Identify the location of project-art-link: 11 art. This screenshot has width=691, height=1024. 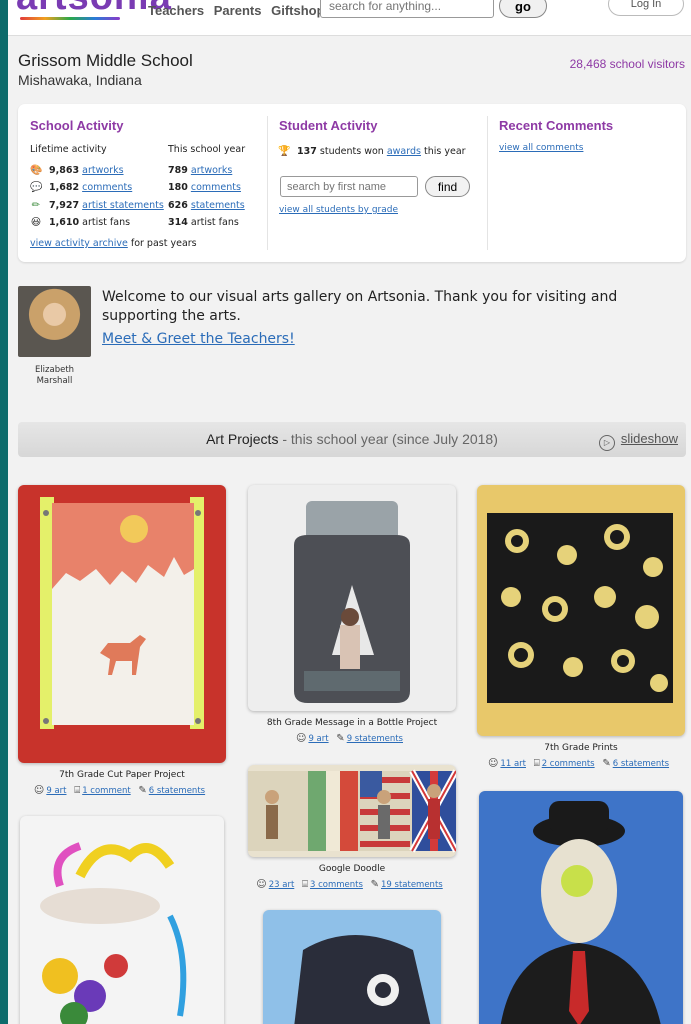
(513, 764).